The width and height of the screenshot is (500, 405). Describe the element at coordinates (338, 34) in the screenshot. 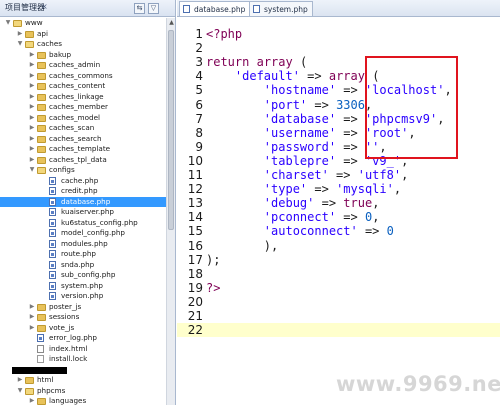

I see `code-line: 1 <?php` at that location.